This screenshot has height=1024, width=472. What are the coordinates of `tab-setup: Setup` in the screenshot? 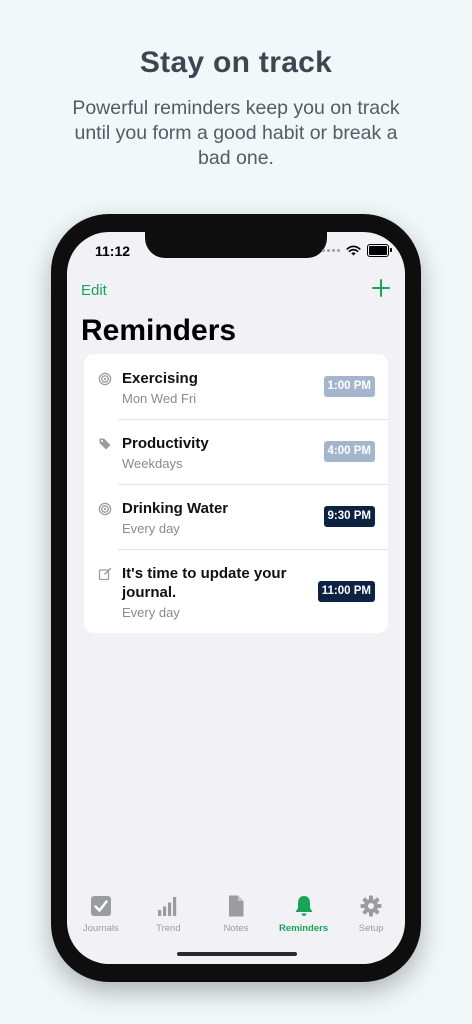 It's located at (371, 922).